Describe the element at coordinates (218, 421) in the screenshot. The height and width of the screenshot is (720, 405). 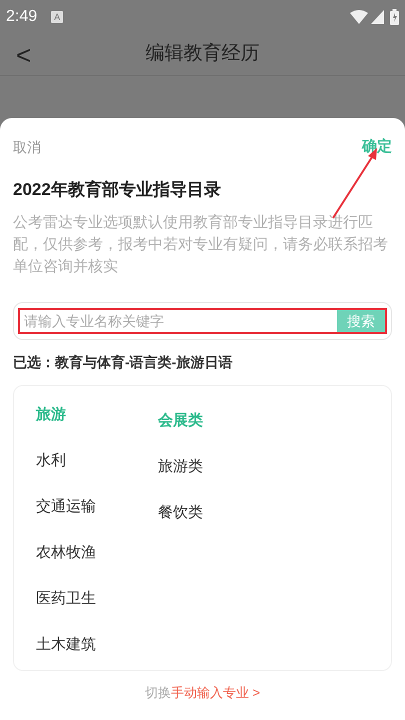
I see `category-item: 会展类` at that location.